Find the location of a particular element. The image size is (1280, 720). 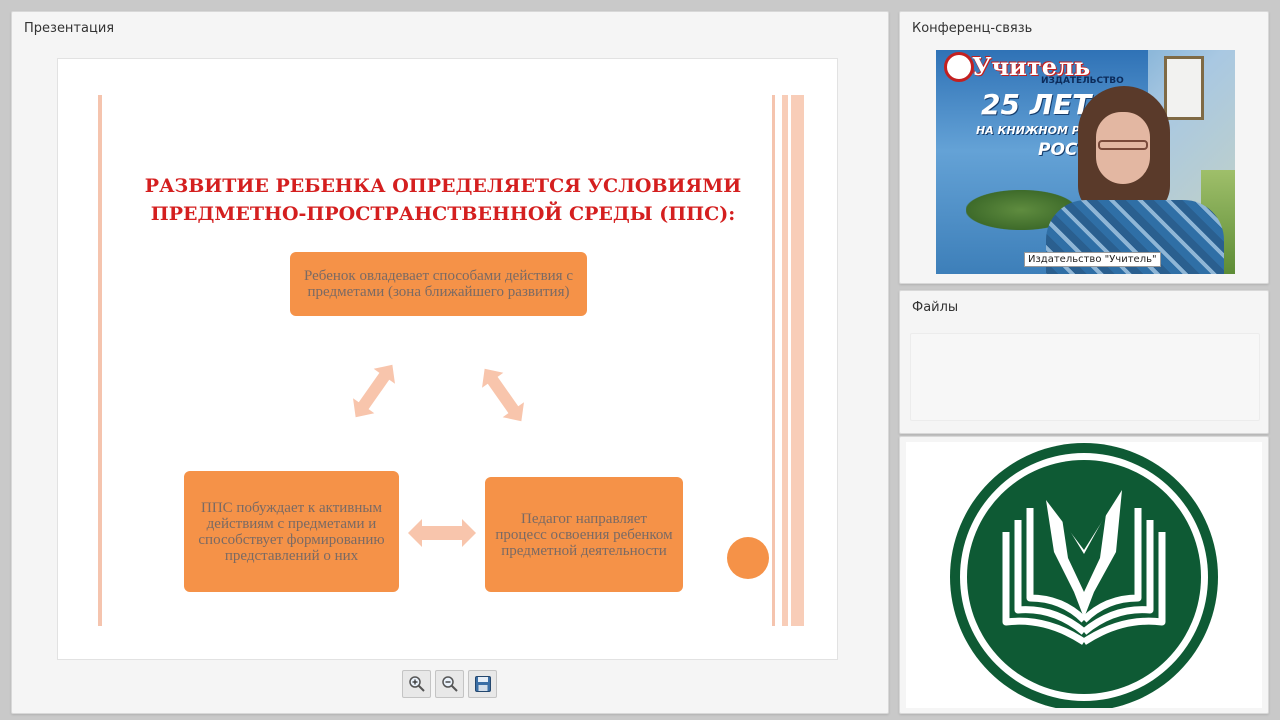

zoom-in-icon is located at coordinates (416, 684).